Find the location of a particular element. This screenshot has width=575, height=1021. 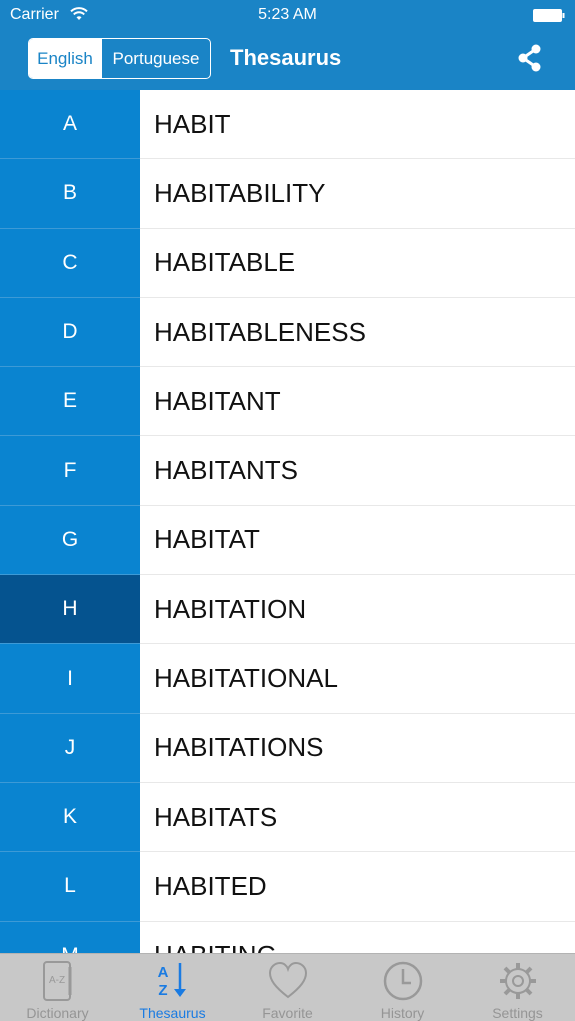

tab-favorite: Favorite is located at coordinates (287, 987).